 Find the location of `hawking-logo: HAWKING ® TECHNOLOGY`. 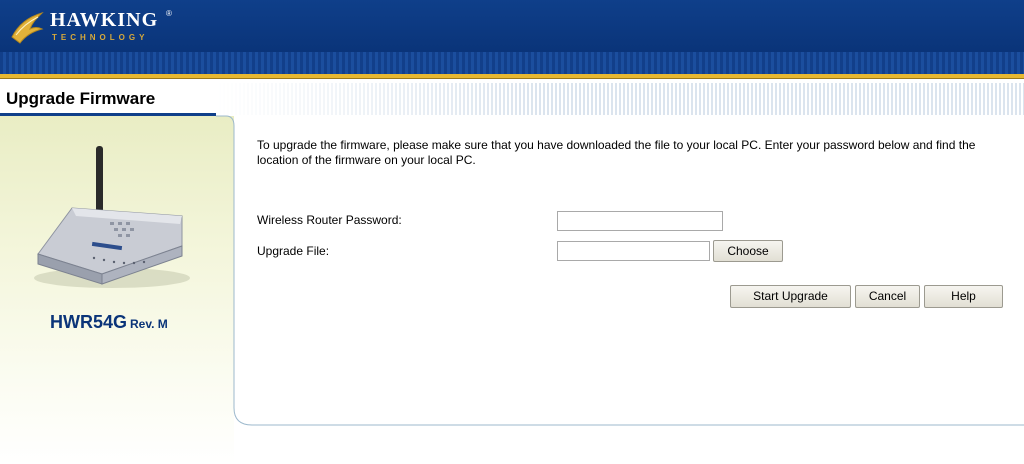

hawking-logo: HAWKING ® TECHNOLOGY is located at coordinates (93, 26).